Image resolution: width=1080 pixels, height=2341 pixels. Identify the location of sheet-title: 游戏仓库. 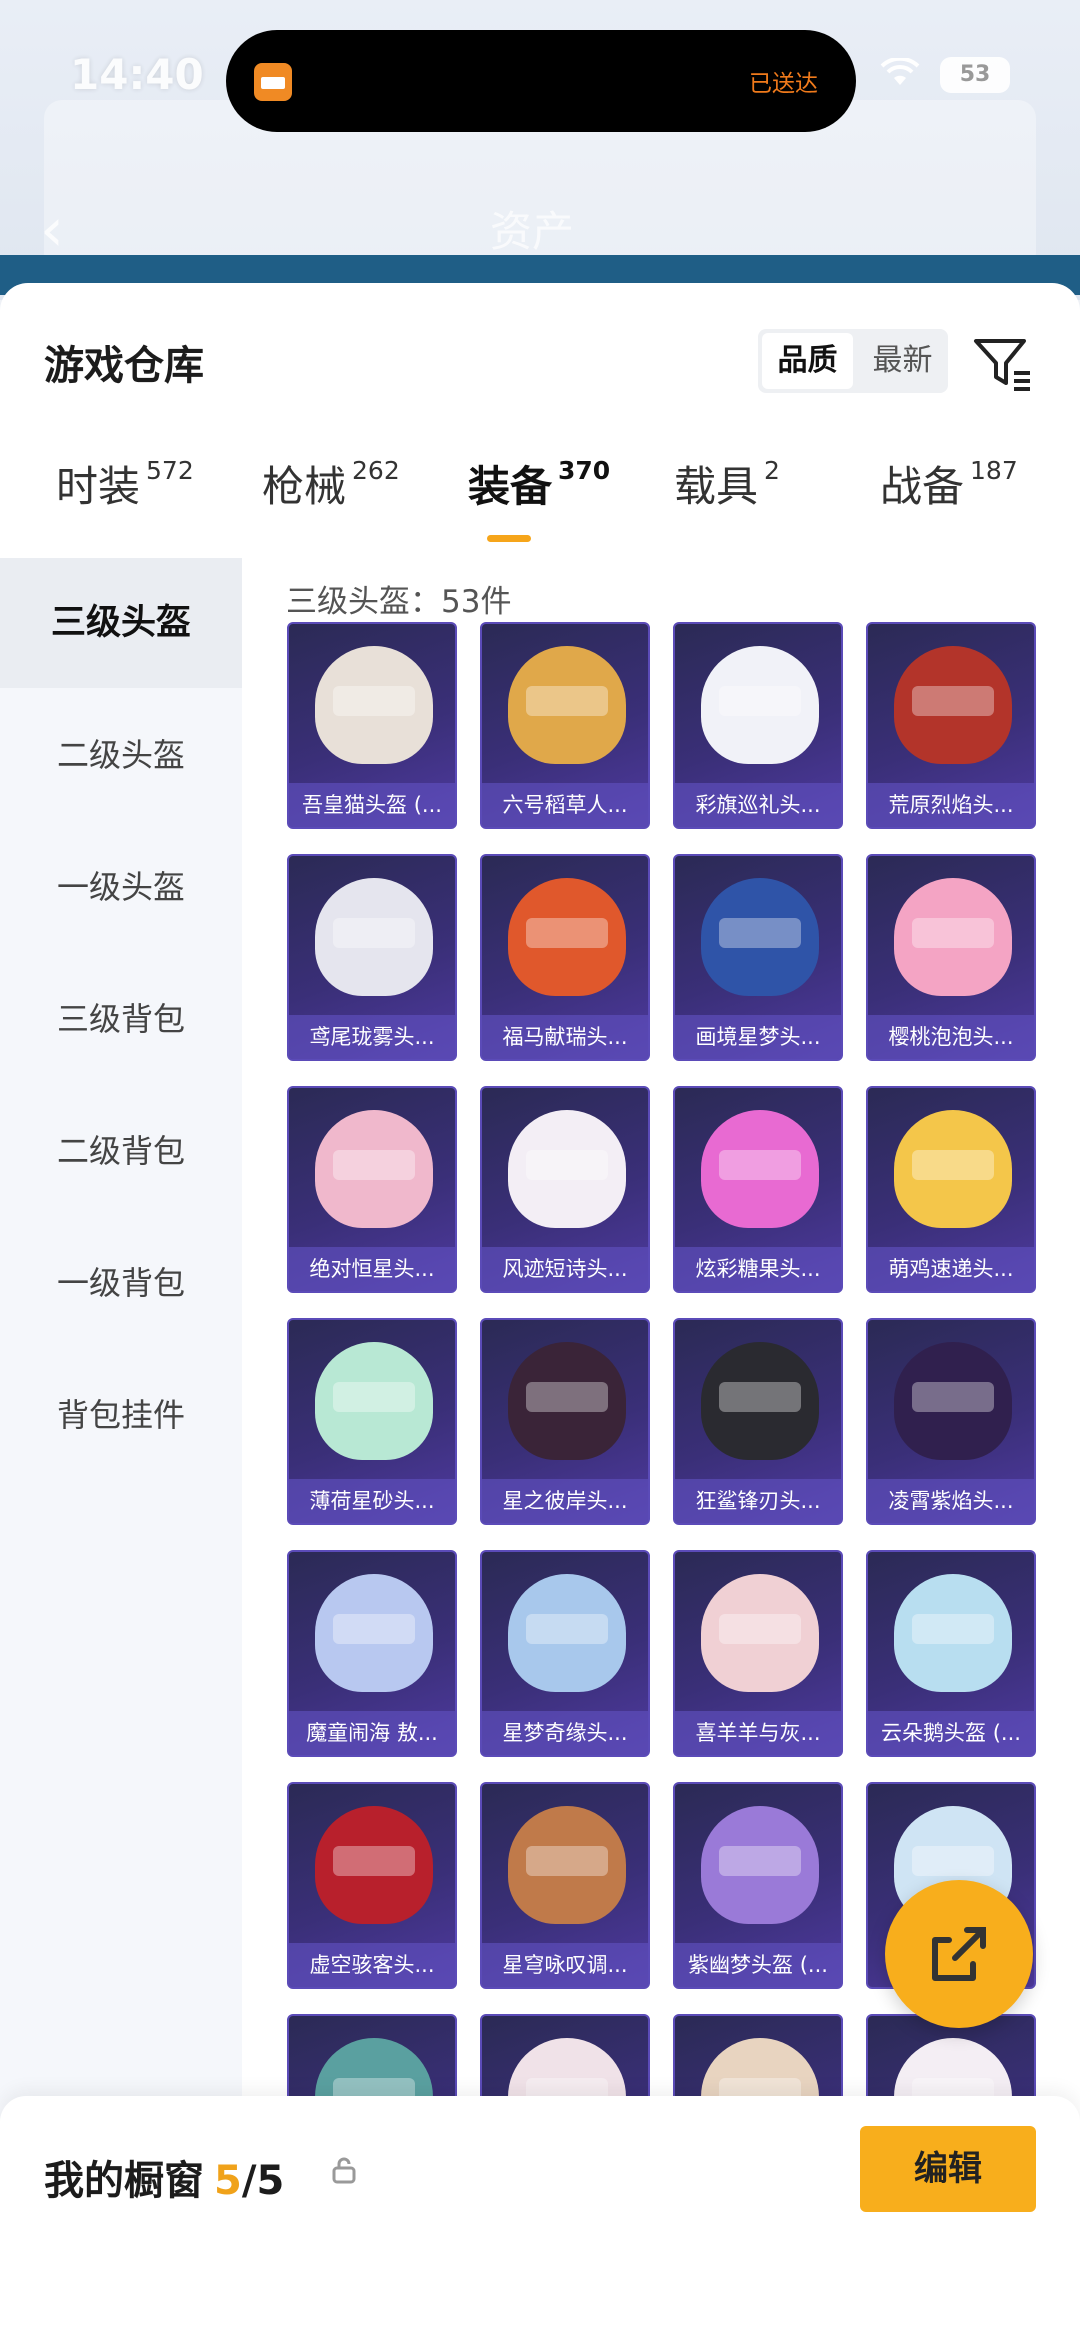
(124, 366).